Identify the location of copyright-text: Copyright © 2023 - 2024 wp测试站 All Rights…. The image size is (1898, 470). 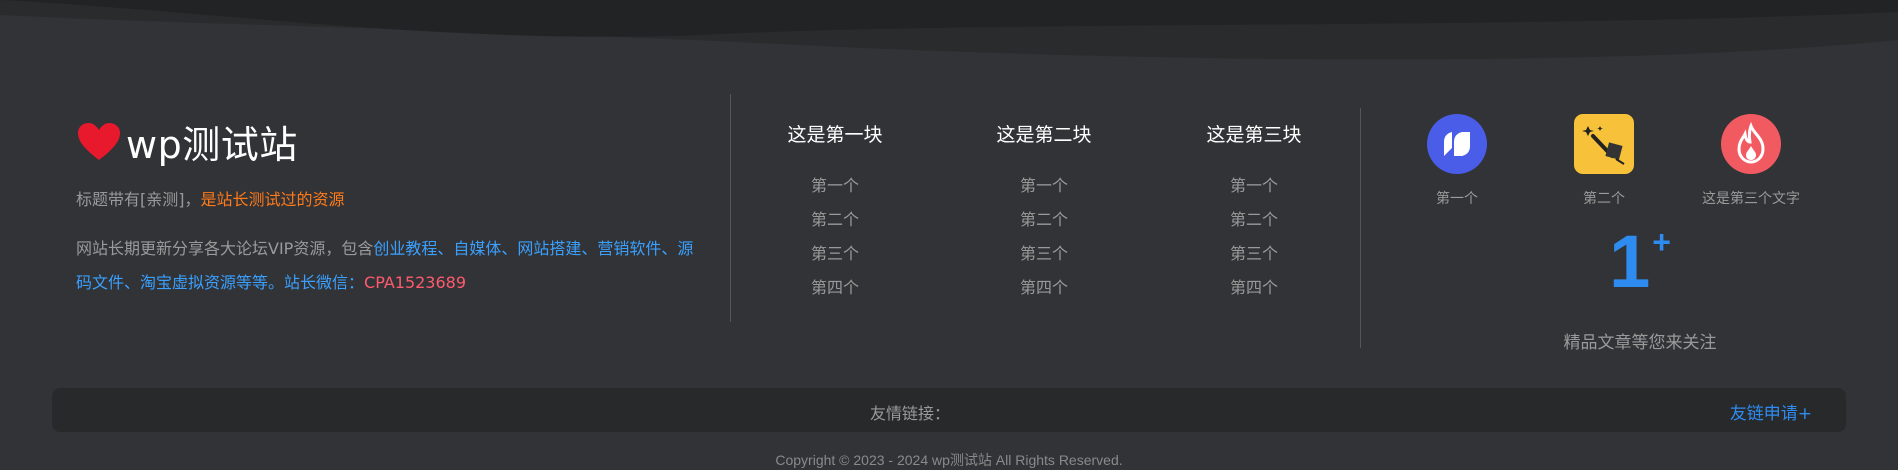
(949, 460).